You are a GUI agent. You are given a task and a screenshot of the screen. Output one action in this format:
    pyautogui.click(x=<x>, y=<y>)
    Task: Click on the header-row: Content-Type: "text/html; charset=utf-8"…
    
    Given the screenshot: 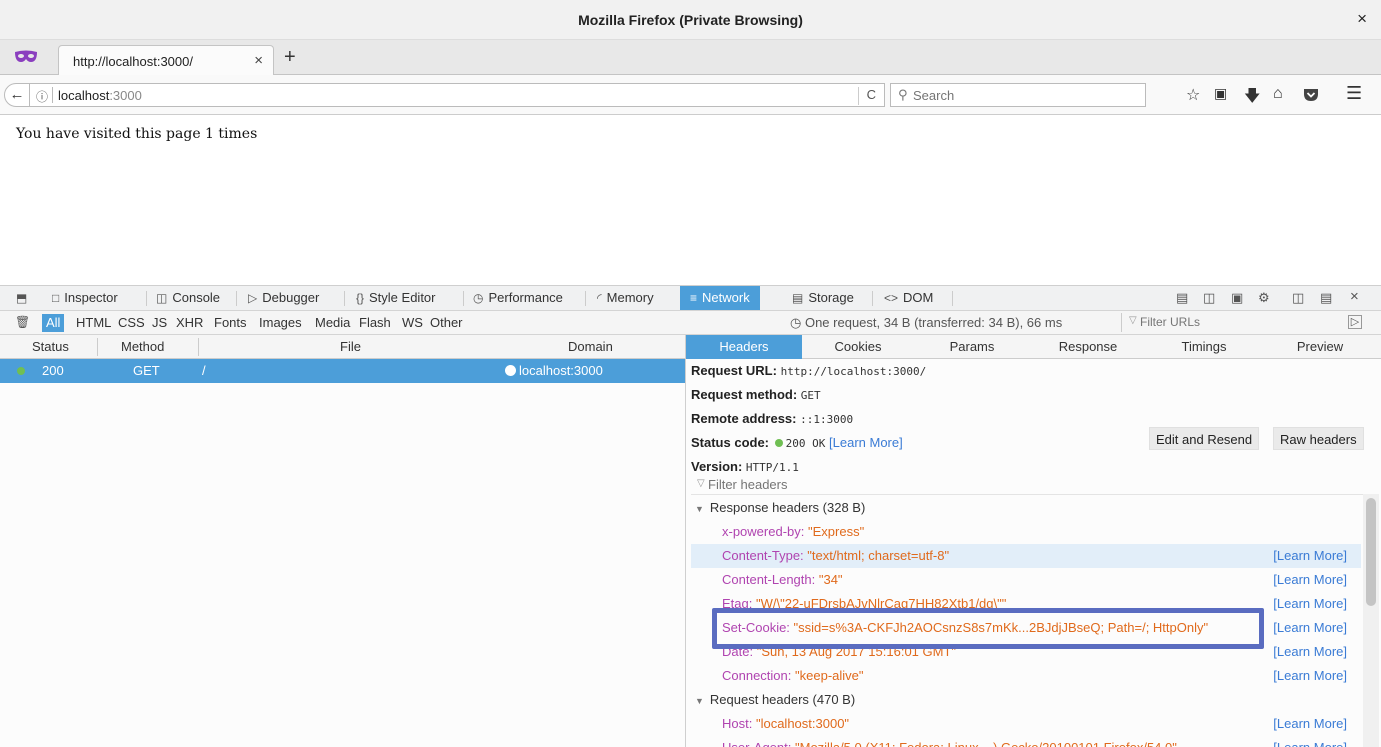 What is the action you would take?
    pyautogui.click(x=1026, y=556)
    